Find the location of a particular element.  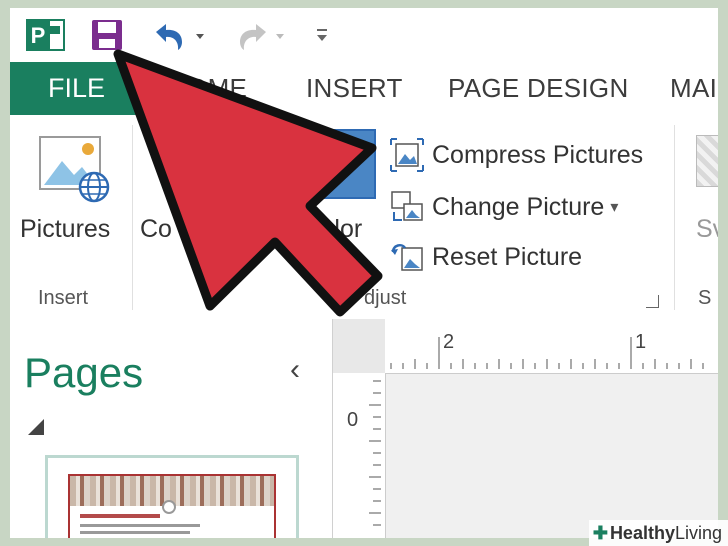

watermark-brand-bold: Healthy is located at coordinates (642, 532).